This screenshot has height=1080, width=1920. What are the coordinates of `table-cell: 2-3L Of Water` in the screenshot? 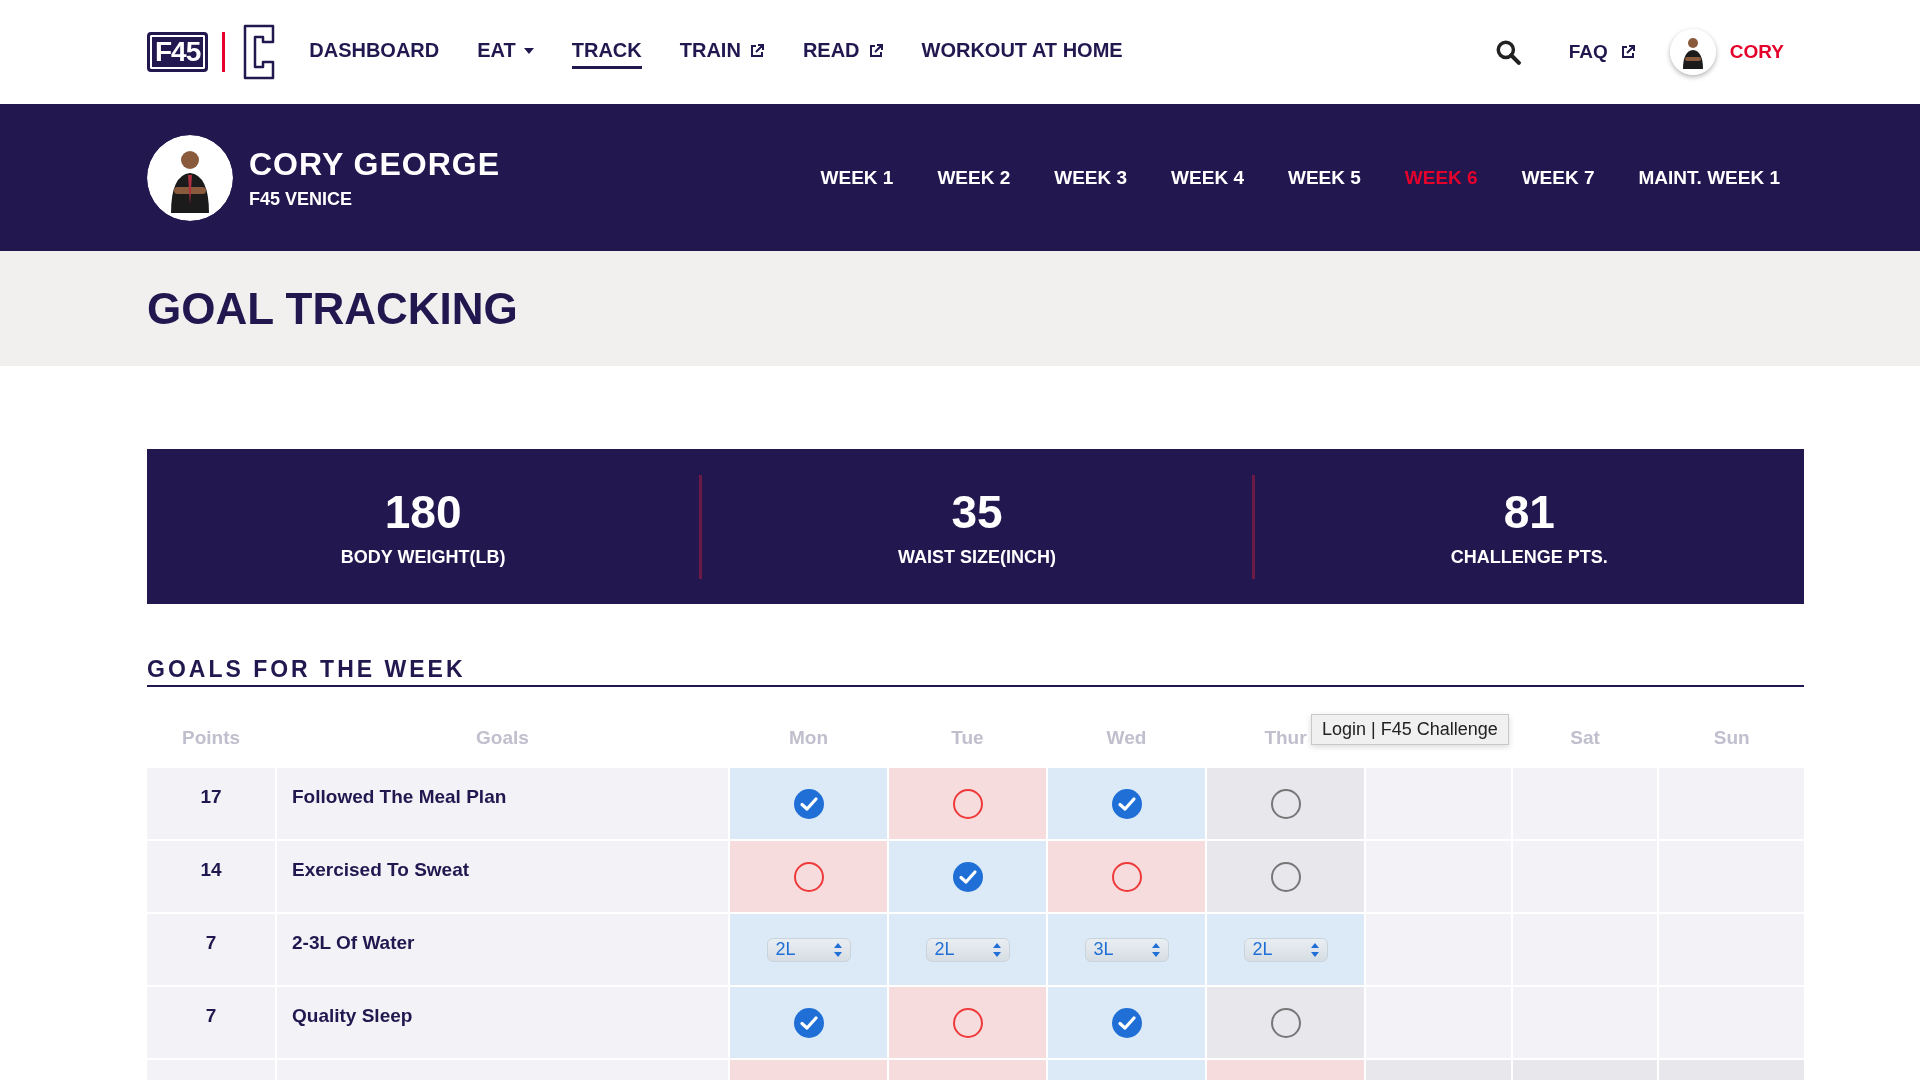 It's located at (502, 949).